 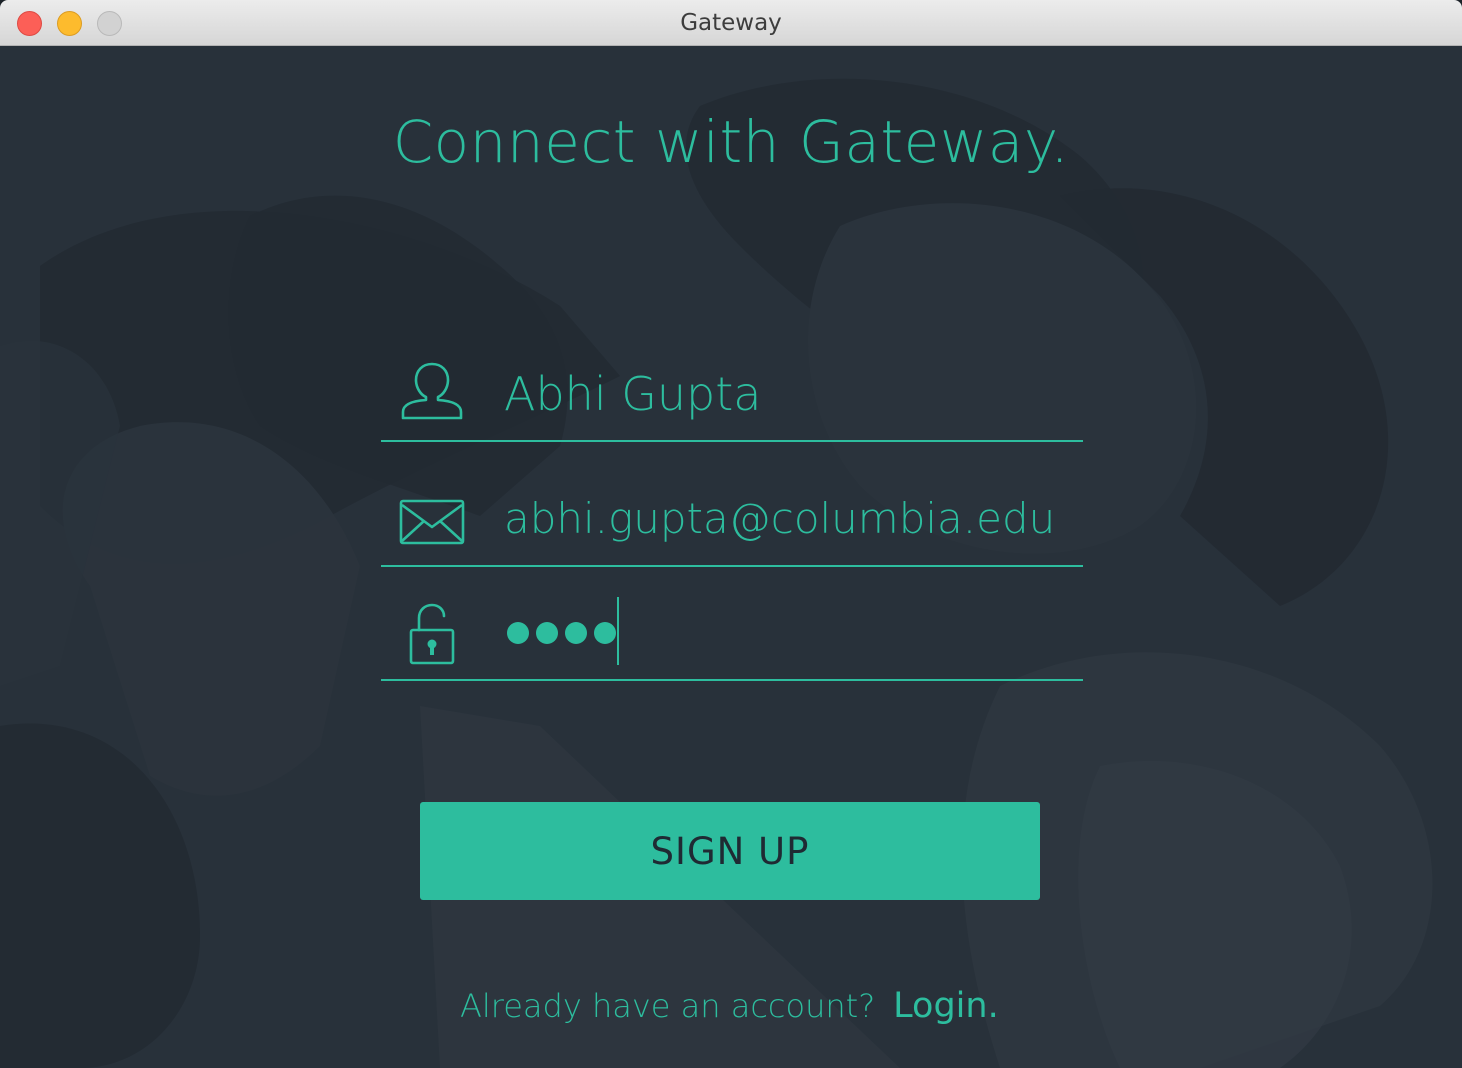 What do you see at coordinates (668, 1006) in the screenshot?
I see `login-prompt-text: Already have an account?` at bounding box center [668, 1006].